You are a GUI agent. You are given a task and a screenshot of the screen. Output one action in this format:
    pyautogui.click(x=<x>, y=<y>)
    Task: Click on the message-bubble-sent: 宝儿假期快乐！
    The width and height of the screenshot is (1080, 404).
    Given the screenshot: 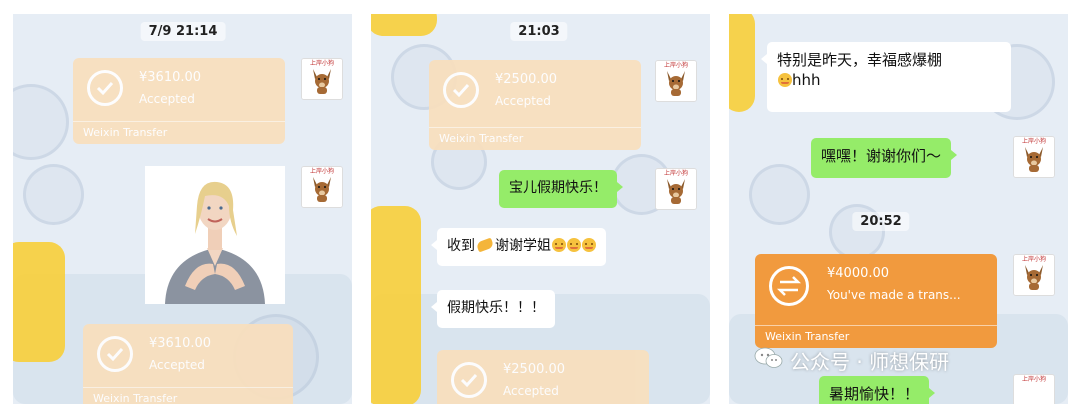 What is the action you would take?
    pyautogui.click(x=561, y=189)
    